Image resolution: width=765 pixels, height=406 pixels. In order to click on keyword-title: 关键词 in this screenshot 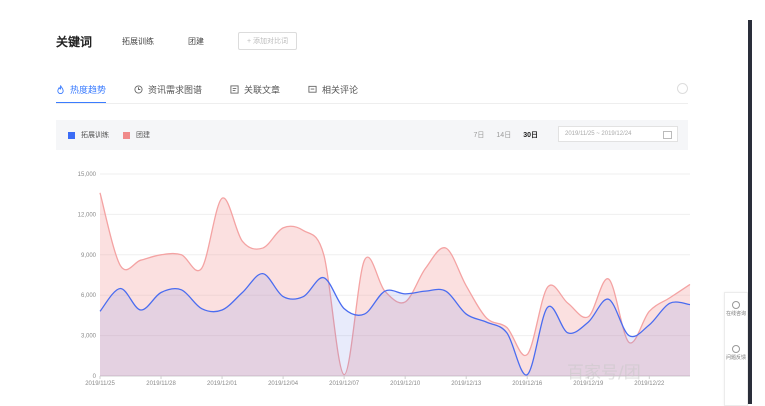, I will do `click(74, 41)`.